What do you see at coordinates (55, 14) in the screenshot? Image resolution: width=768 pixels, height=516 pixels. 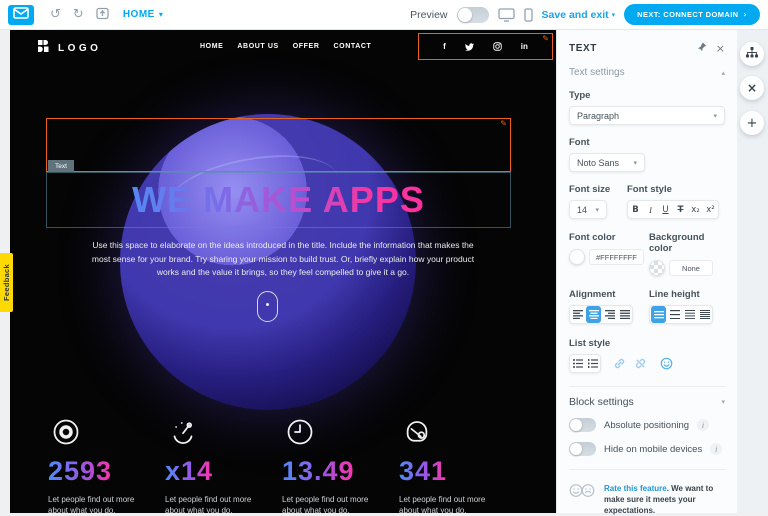 I see `undo-icon: ↺` at bounding box center [55, 14].